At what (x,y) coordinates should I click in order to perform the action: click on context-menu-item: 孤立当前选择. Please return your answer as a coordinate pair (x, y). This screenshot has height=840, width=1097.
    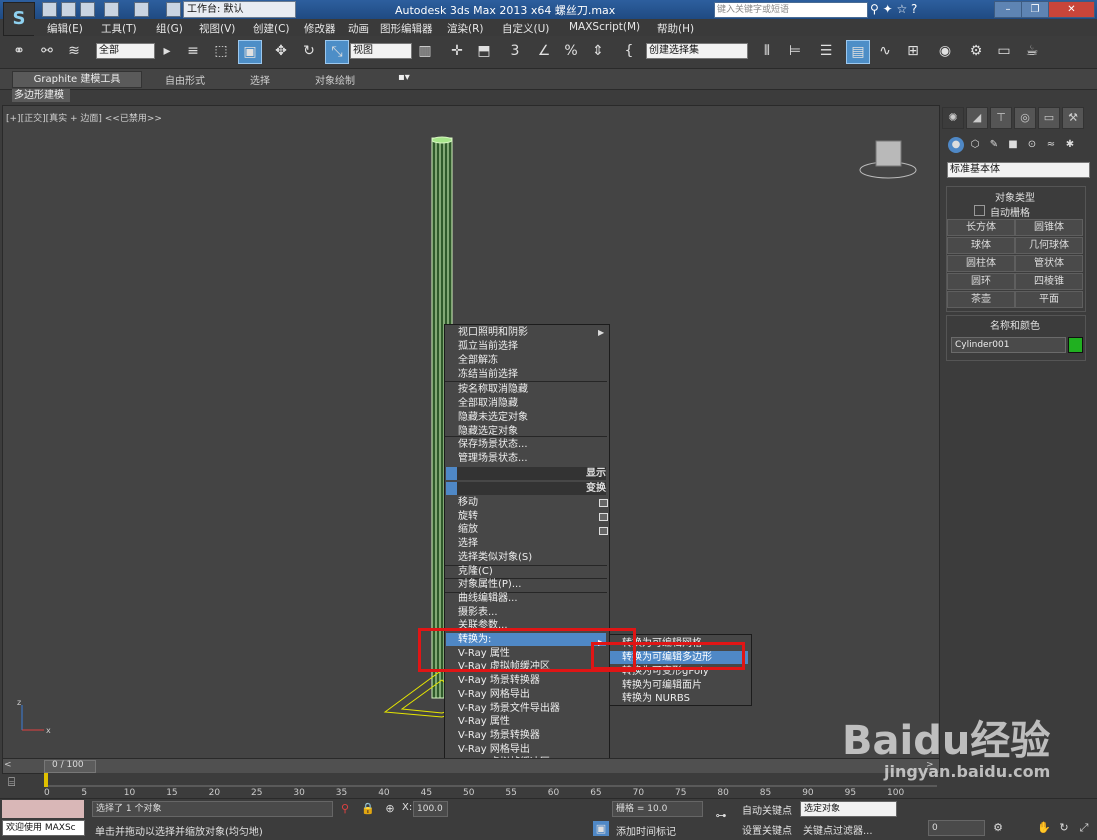
    Looking at the image, I should click on (530, 346).